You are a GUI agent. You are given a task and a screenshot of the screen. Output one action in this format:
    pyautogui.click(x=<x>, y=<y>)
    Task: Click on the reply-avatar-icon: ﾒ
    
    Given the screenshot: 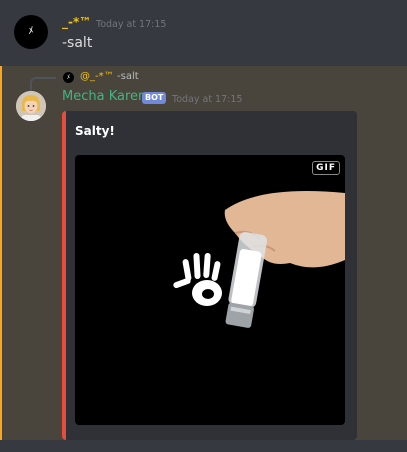 What is the action you would take?
    pyautogui.click(x=68, y=77)
    